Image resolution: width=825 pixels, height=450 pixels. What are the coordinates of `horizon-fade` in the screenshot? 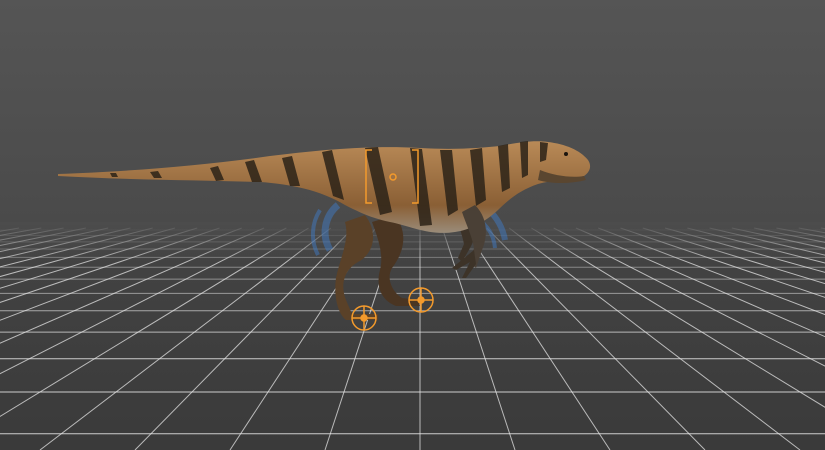 It's located at (412, 242).